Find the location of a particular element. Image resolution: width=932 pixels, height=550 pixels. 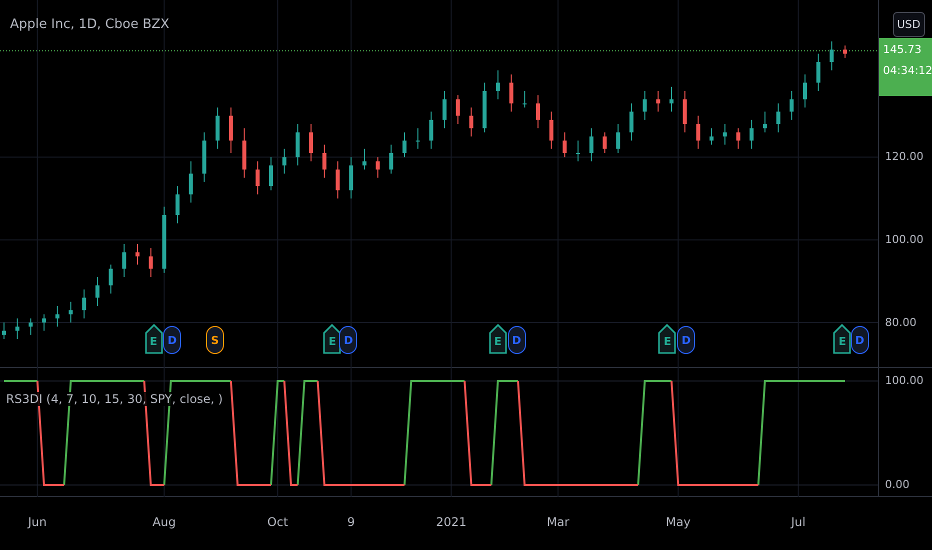

currency-button: USD is located at coordinates (909, 24).